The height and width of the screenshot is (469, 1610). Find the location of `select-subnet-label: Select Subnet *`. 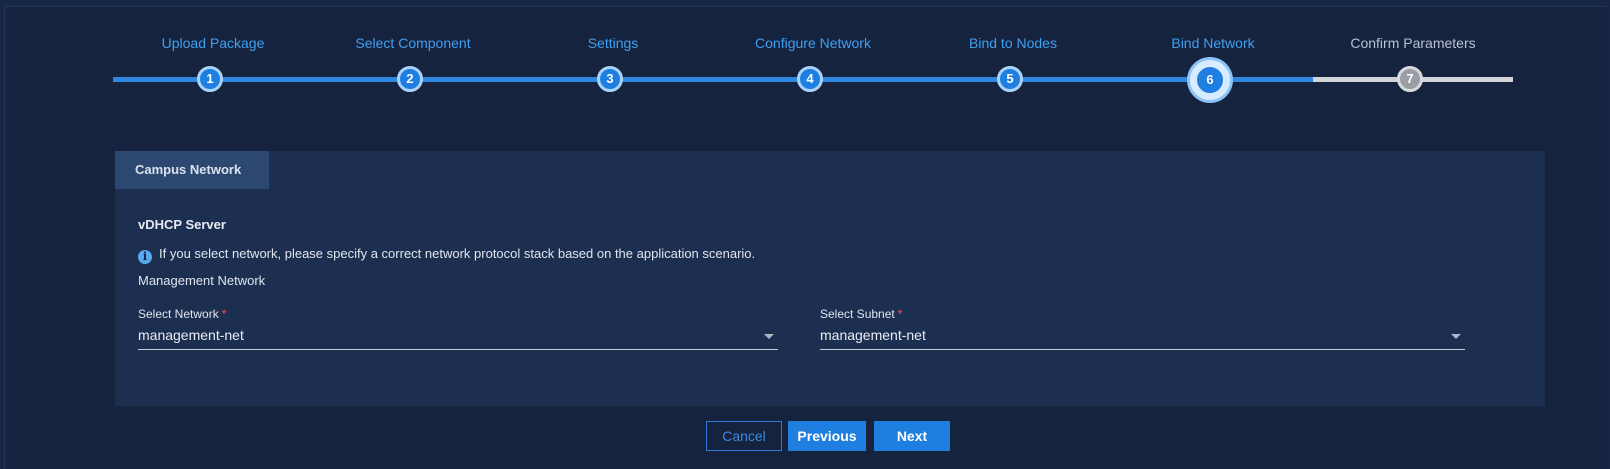

select-subnet-label: Select Subnet * is located at coordinates (861, 314).